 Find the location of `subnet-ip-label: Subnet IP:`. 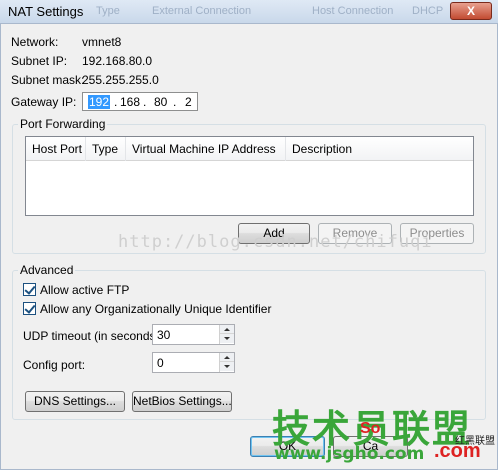

subnet-ip-label: Subnet IP: is located at coordinates (39, 61).